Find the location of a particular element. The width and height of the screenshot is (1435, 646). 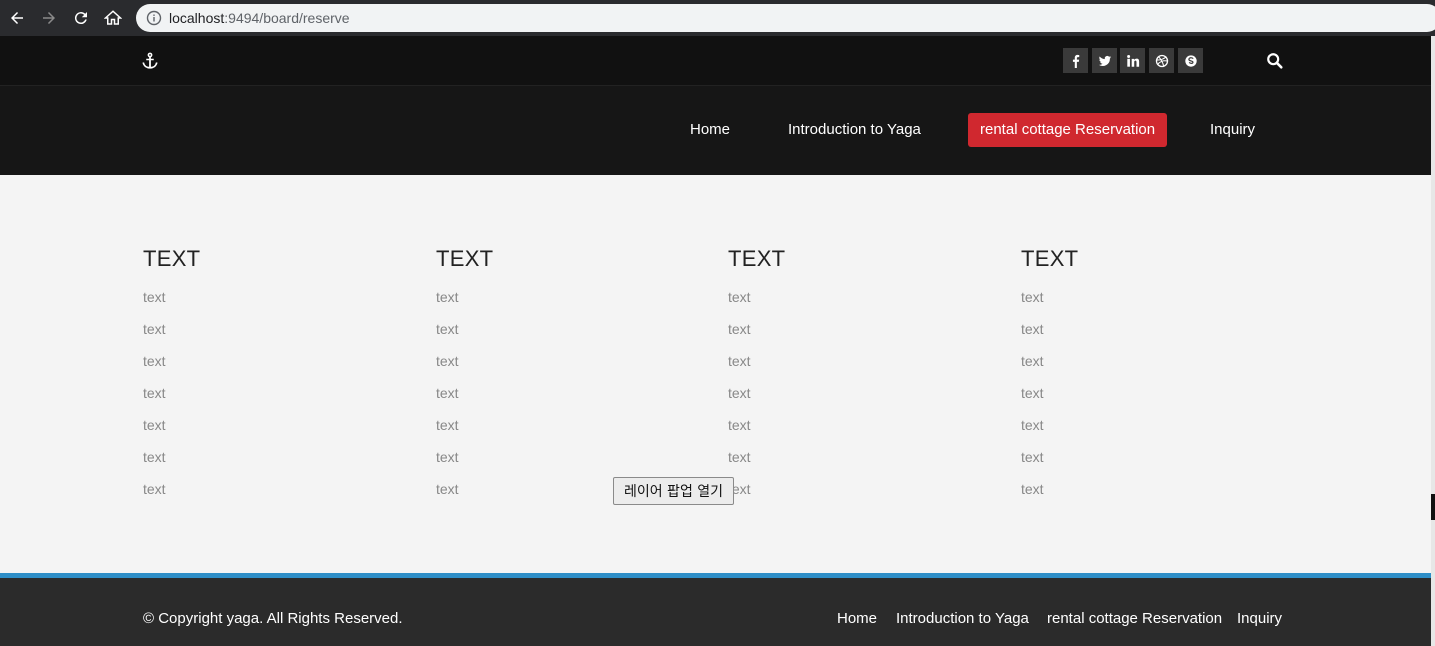

arrow-left-icon is located at coordinates (17, 18).